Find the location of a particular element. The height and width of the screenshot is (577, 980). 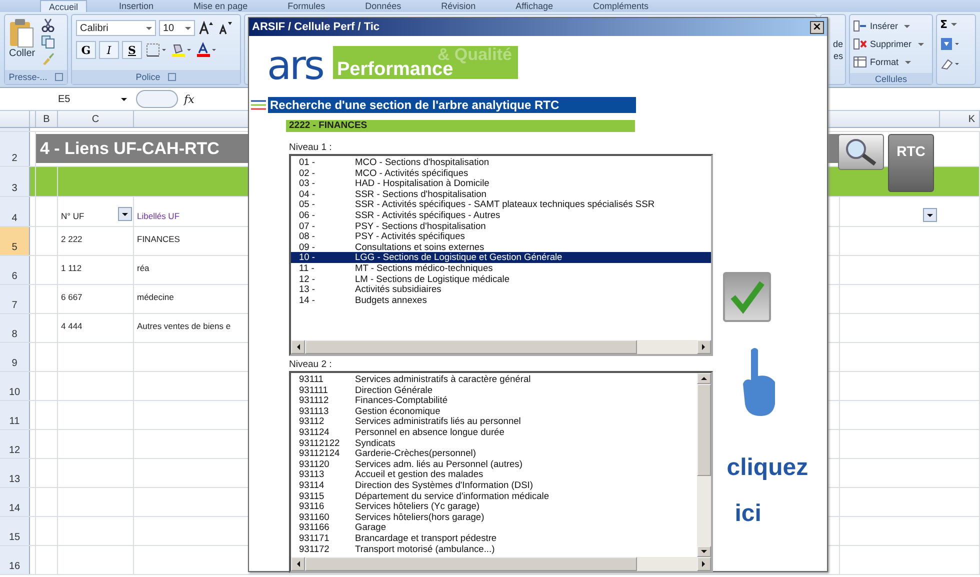

search-button is located at coordinates (861, 152).